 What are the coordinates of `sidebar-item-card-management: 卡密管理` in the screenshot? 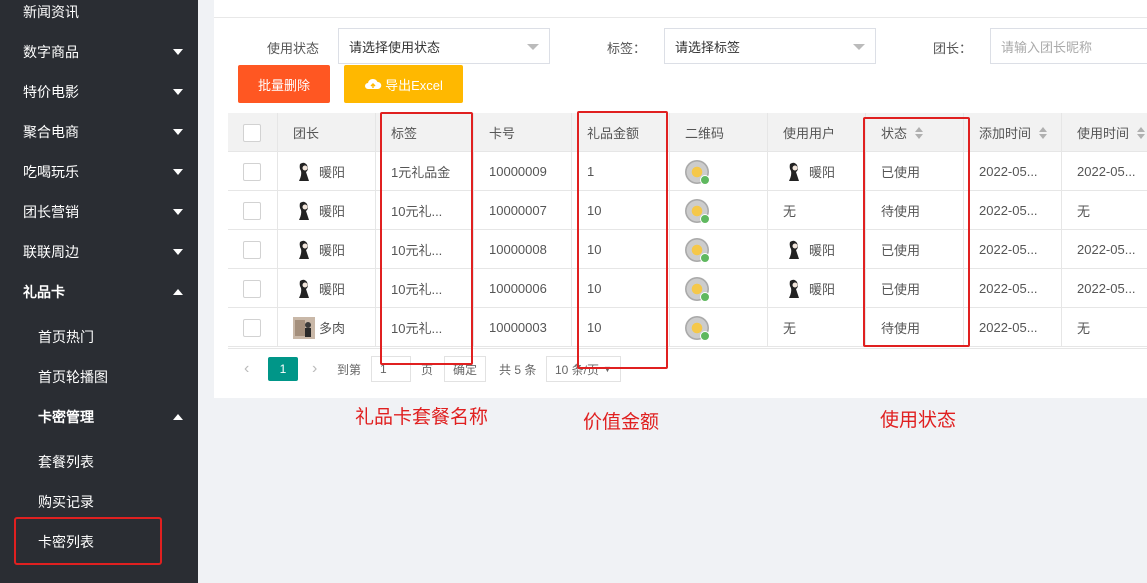 It's located at (99, 417).